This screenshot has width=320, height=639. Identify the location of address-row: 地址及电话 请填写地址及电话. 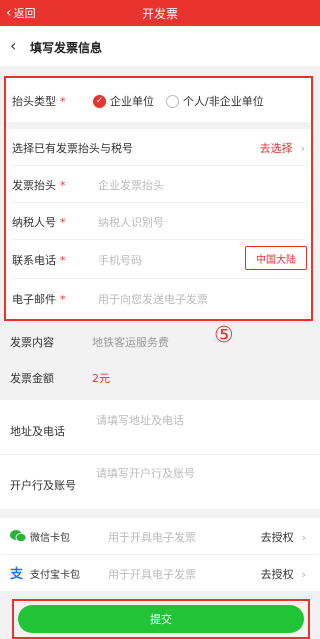
(160, 427).